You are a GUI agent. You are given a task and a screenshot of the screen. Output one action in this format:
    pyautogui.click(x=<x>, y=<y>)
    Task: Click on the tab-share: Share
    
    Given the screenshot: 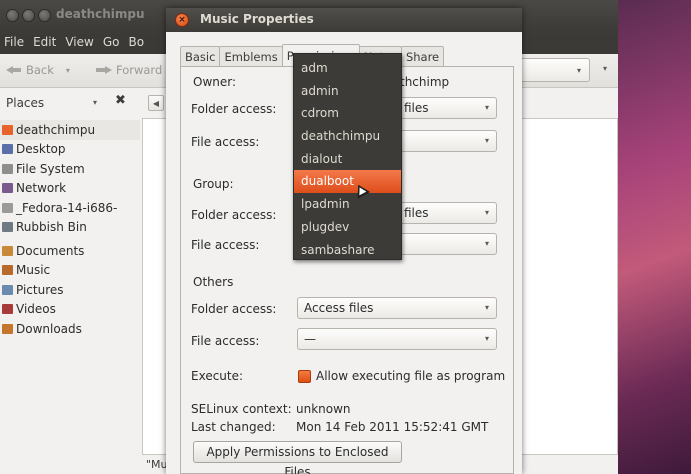 What is the action you would take?
    pyautogui.click(x=422, y=56)
    